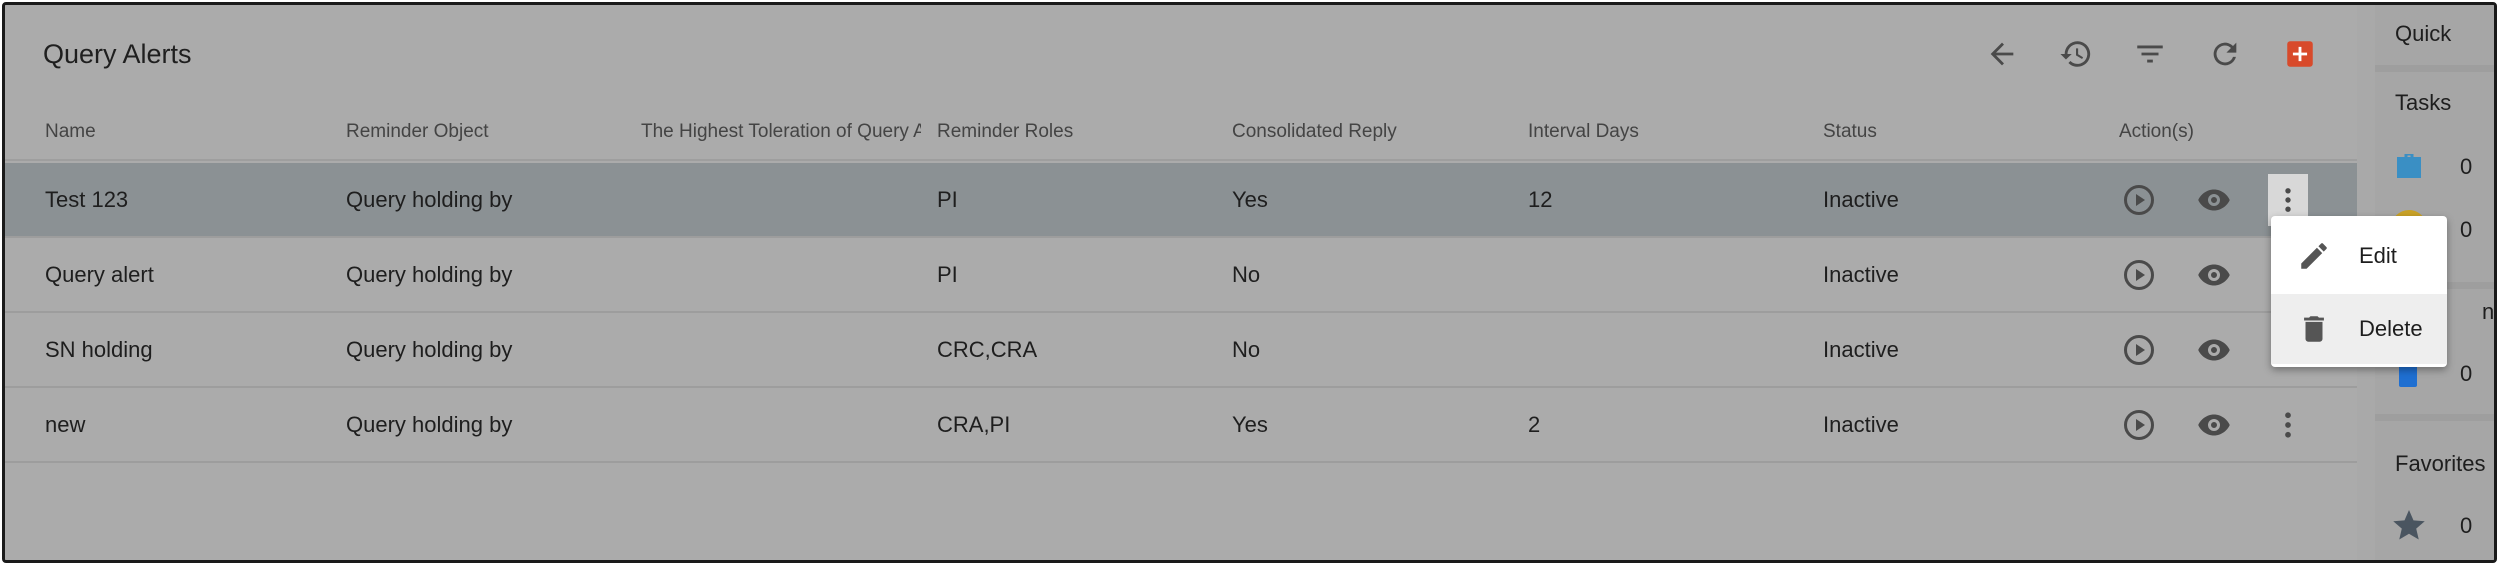 This screenshot has height=567, width=2500. Describe the element at coordinates (2488, 311) in the screenshot. I see `third-title-partial: n` at that location.